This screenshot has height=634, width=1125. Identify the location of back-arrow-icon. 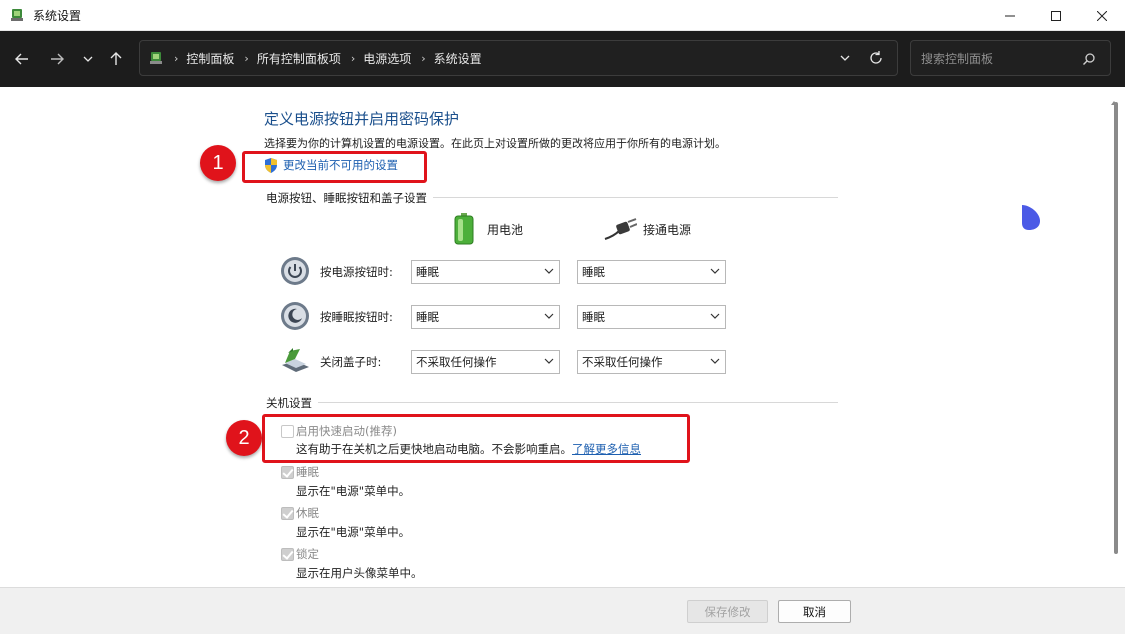
(21, 59).